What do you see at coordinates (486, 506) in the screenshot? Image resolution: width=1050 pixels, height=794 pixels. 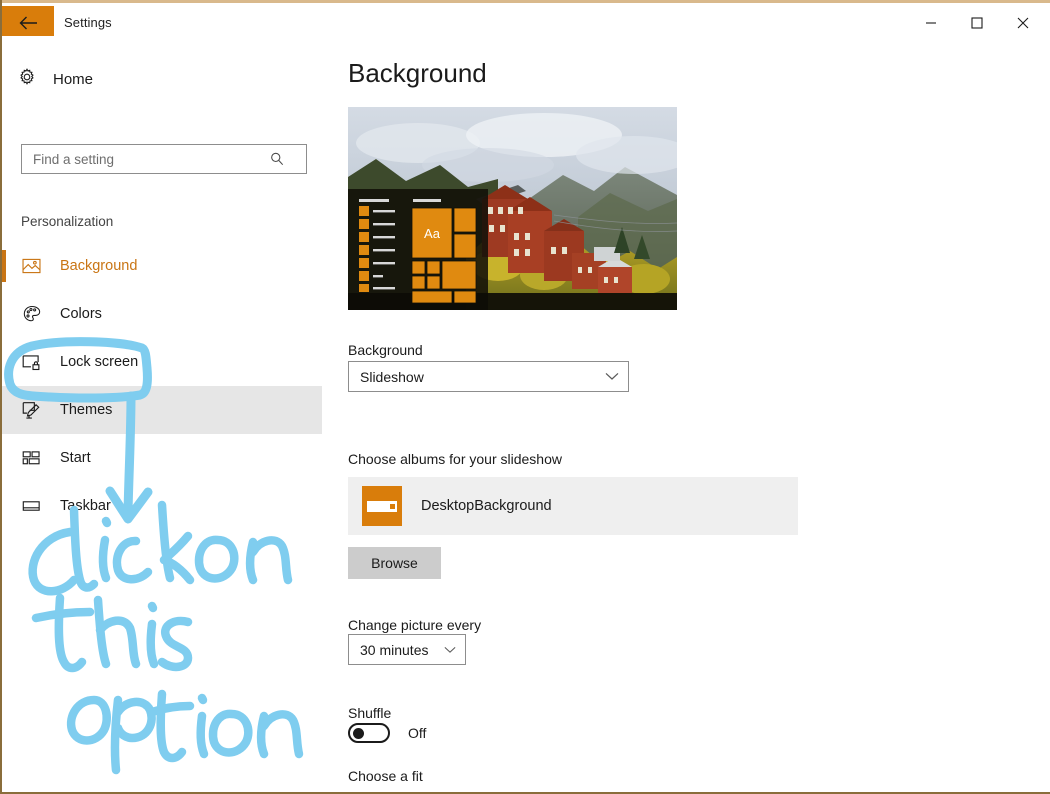 I see `album-name: DesktopBackground` at bounding box center [486, 506].